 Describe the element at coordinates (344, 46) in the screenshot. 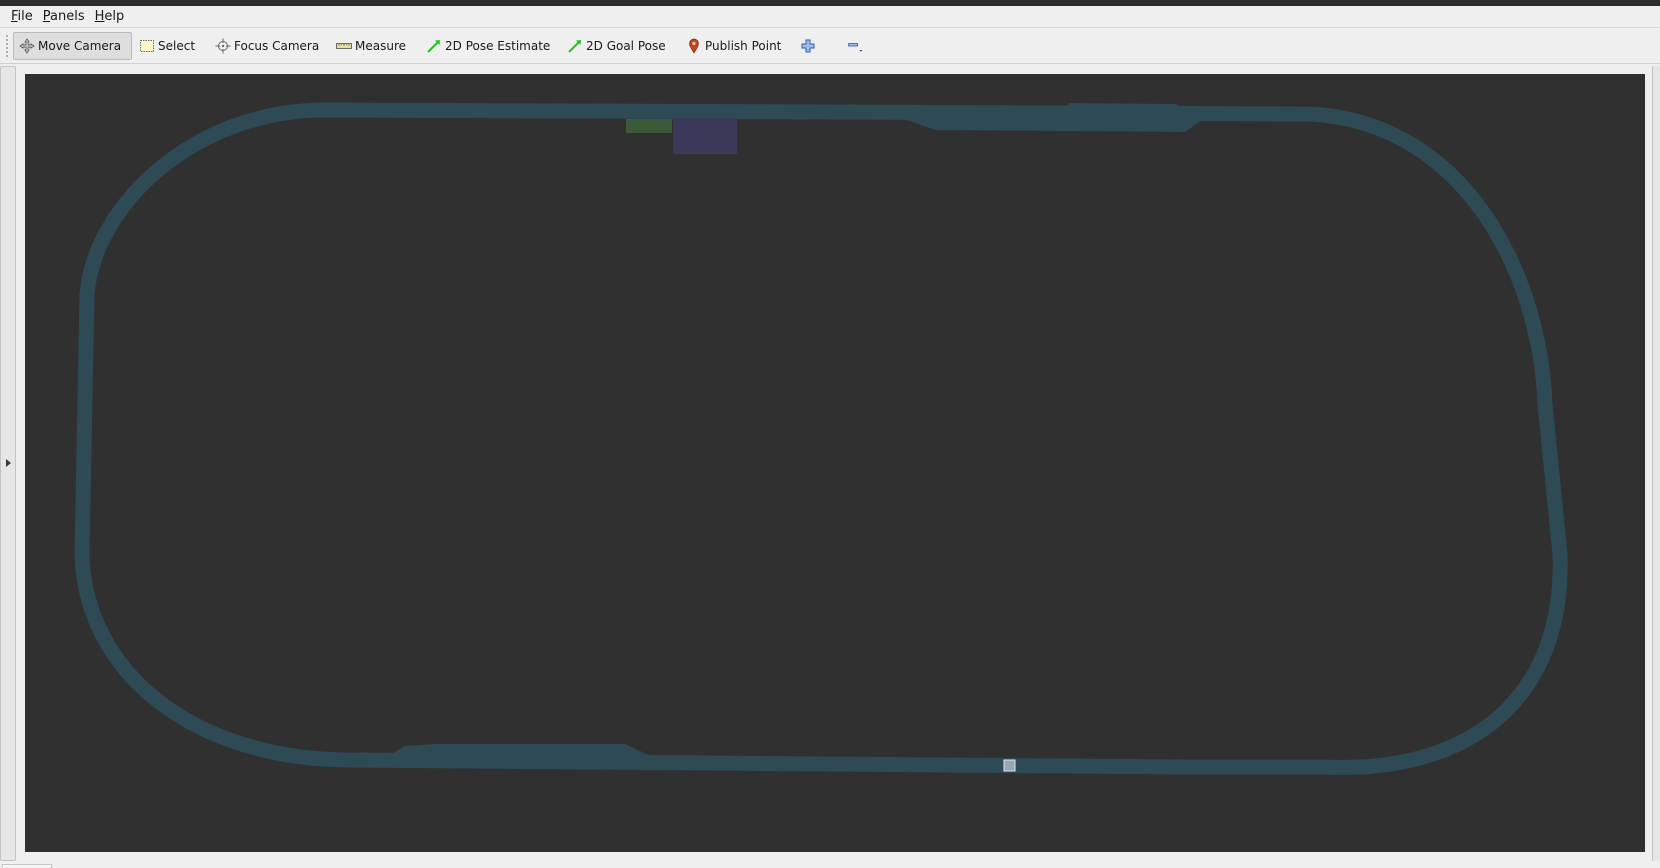

I see `ruler-icon` at that location.